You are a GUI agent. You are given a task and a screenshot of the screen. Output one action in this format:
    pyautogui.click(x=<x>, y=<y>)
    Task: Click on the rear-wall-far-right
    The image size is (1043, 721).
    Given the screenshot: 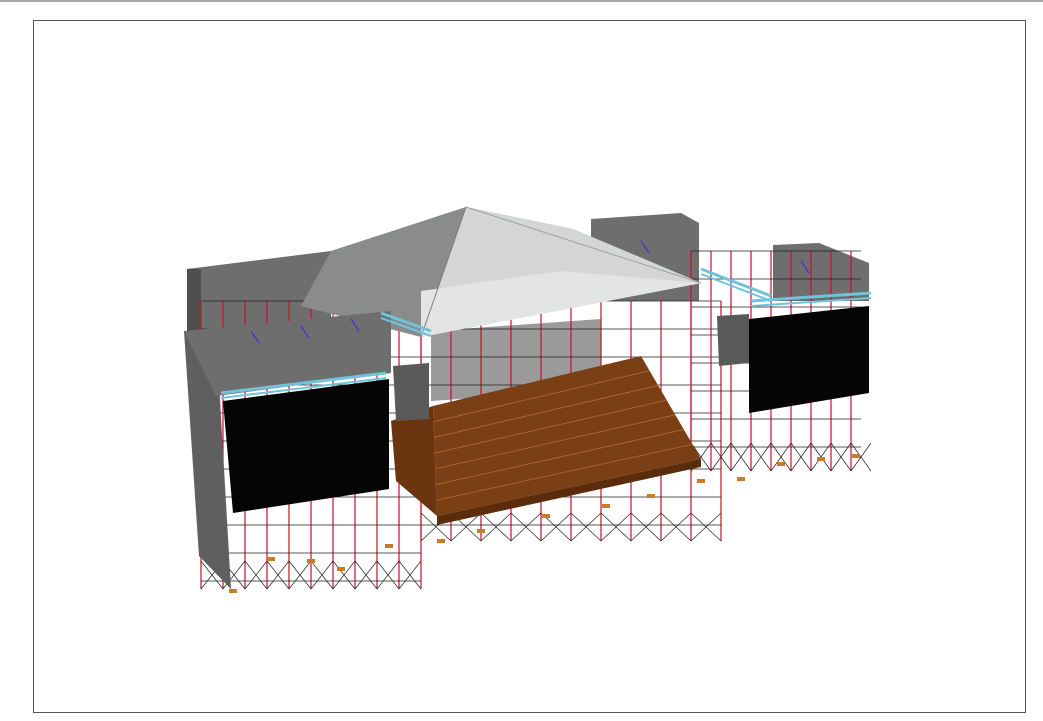 What is the action you would take?
    pyautogui.click(x=821, y=272)
    